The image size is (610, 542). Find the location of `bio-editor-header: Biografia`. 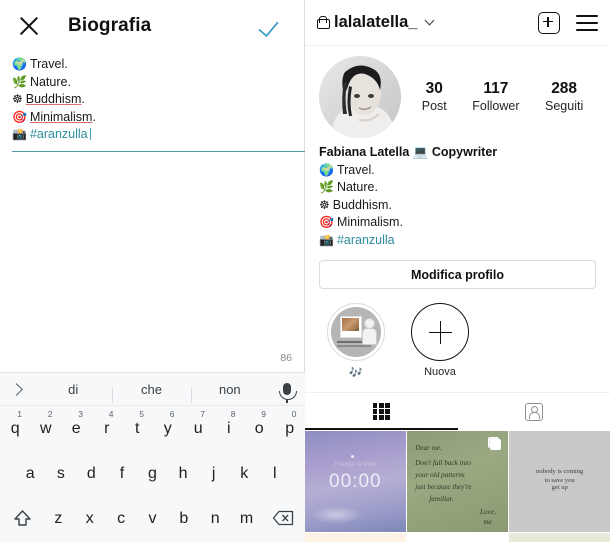

bio-editor-header: Biografia is located at coordinates (152, 26).